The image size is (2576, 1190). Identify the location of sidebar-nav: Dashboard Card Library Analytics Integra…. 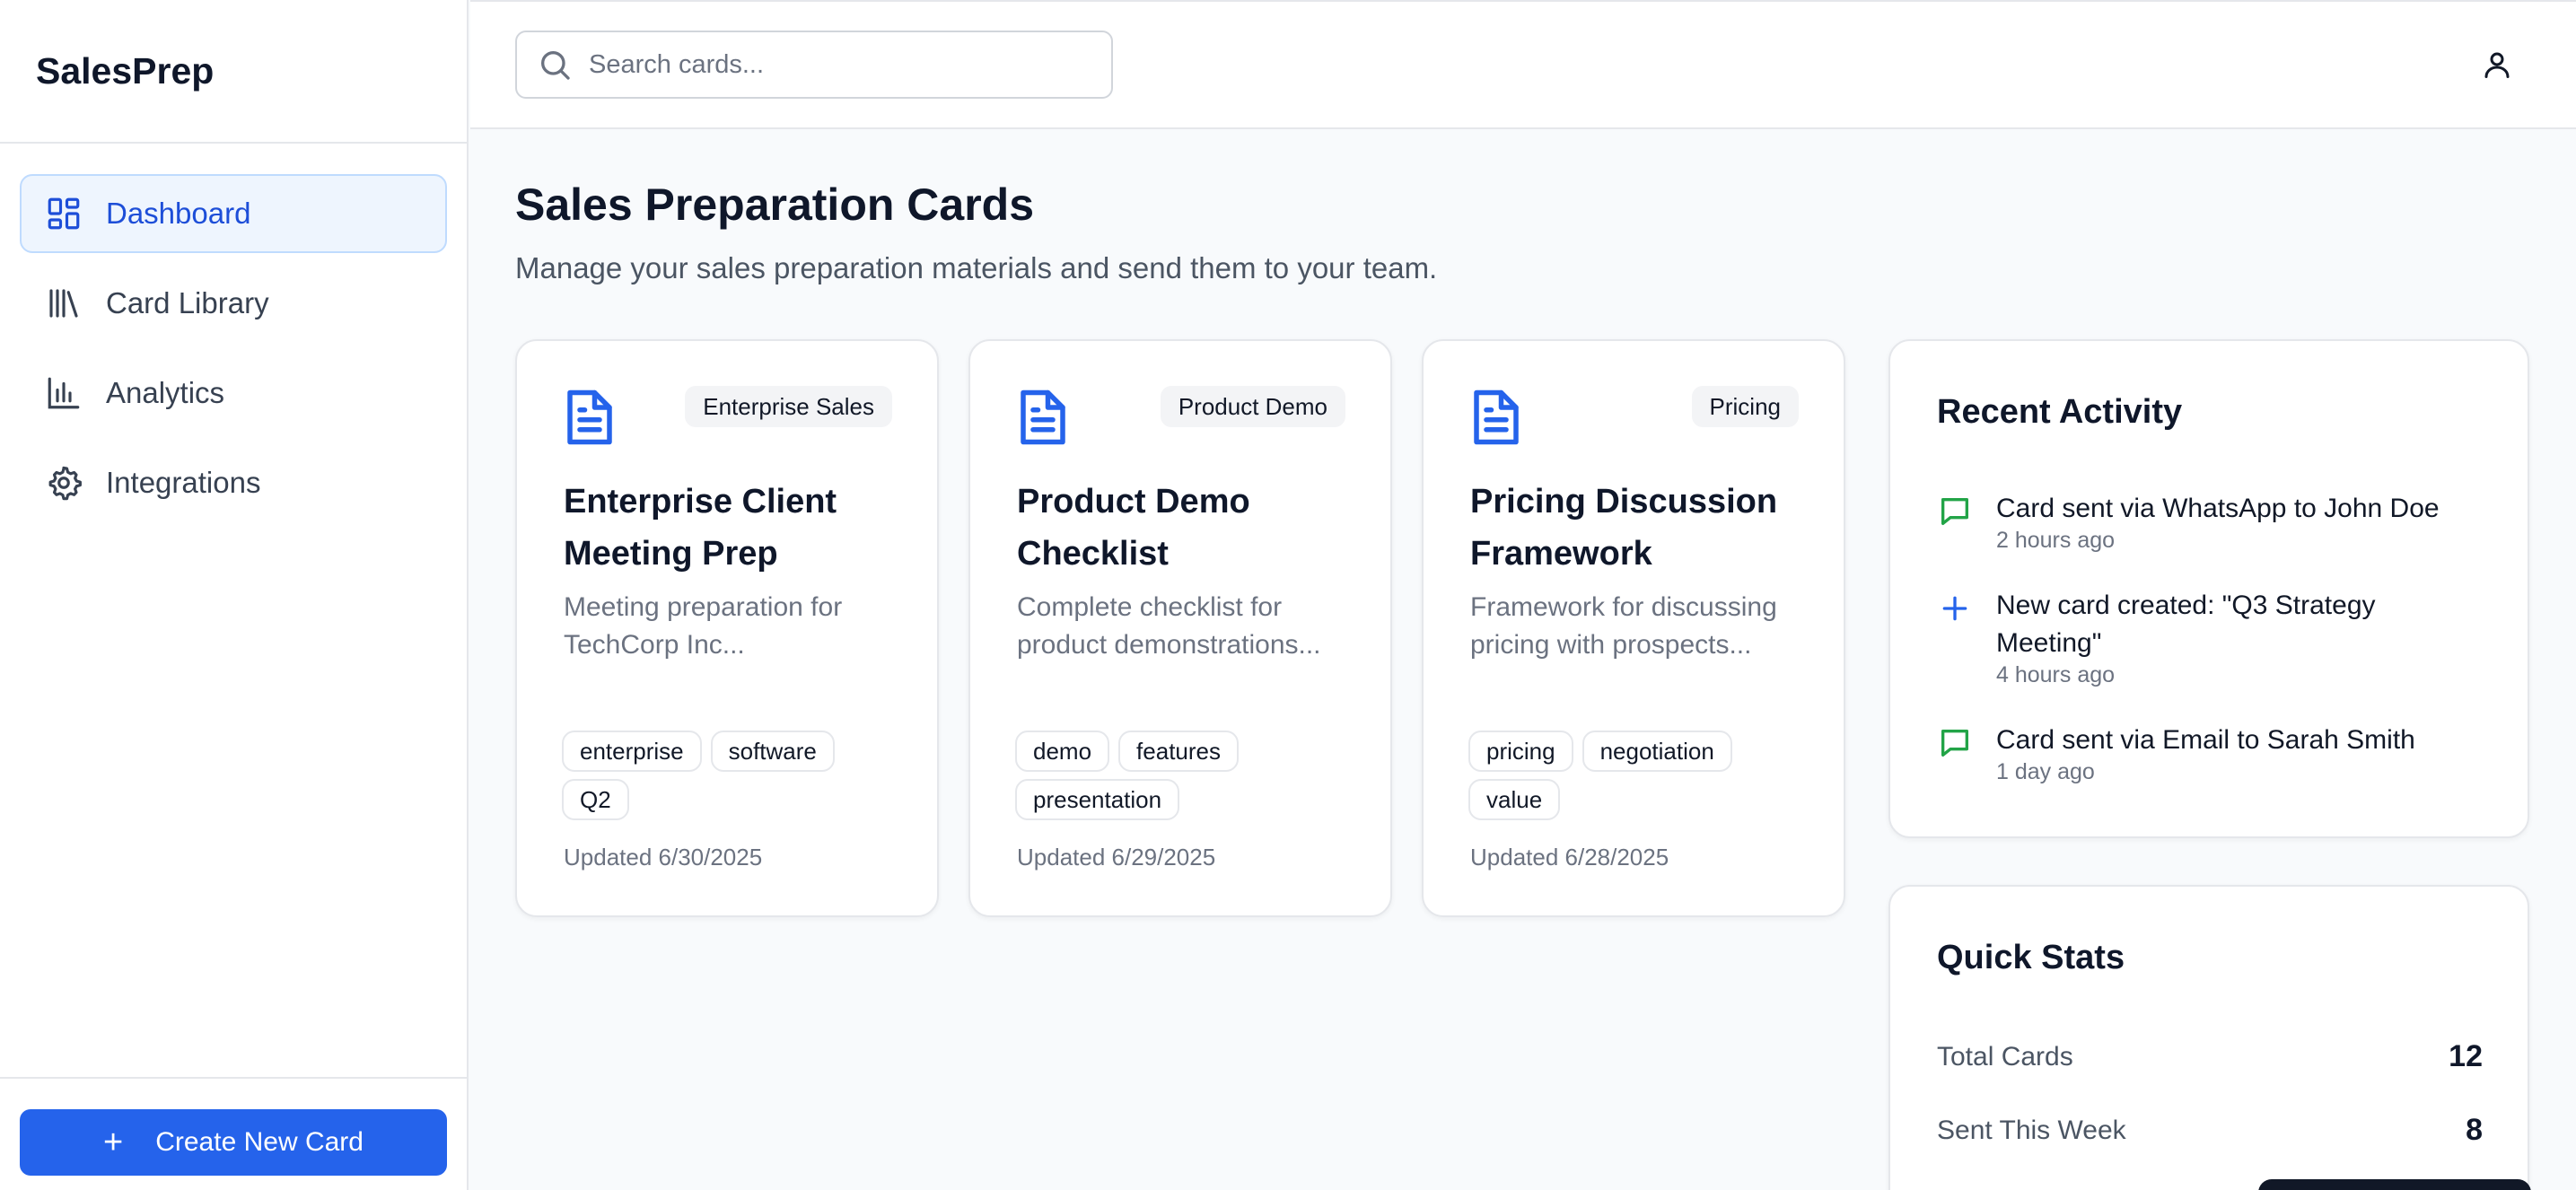
(233, 333).